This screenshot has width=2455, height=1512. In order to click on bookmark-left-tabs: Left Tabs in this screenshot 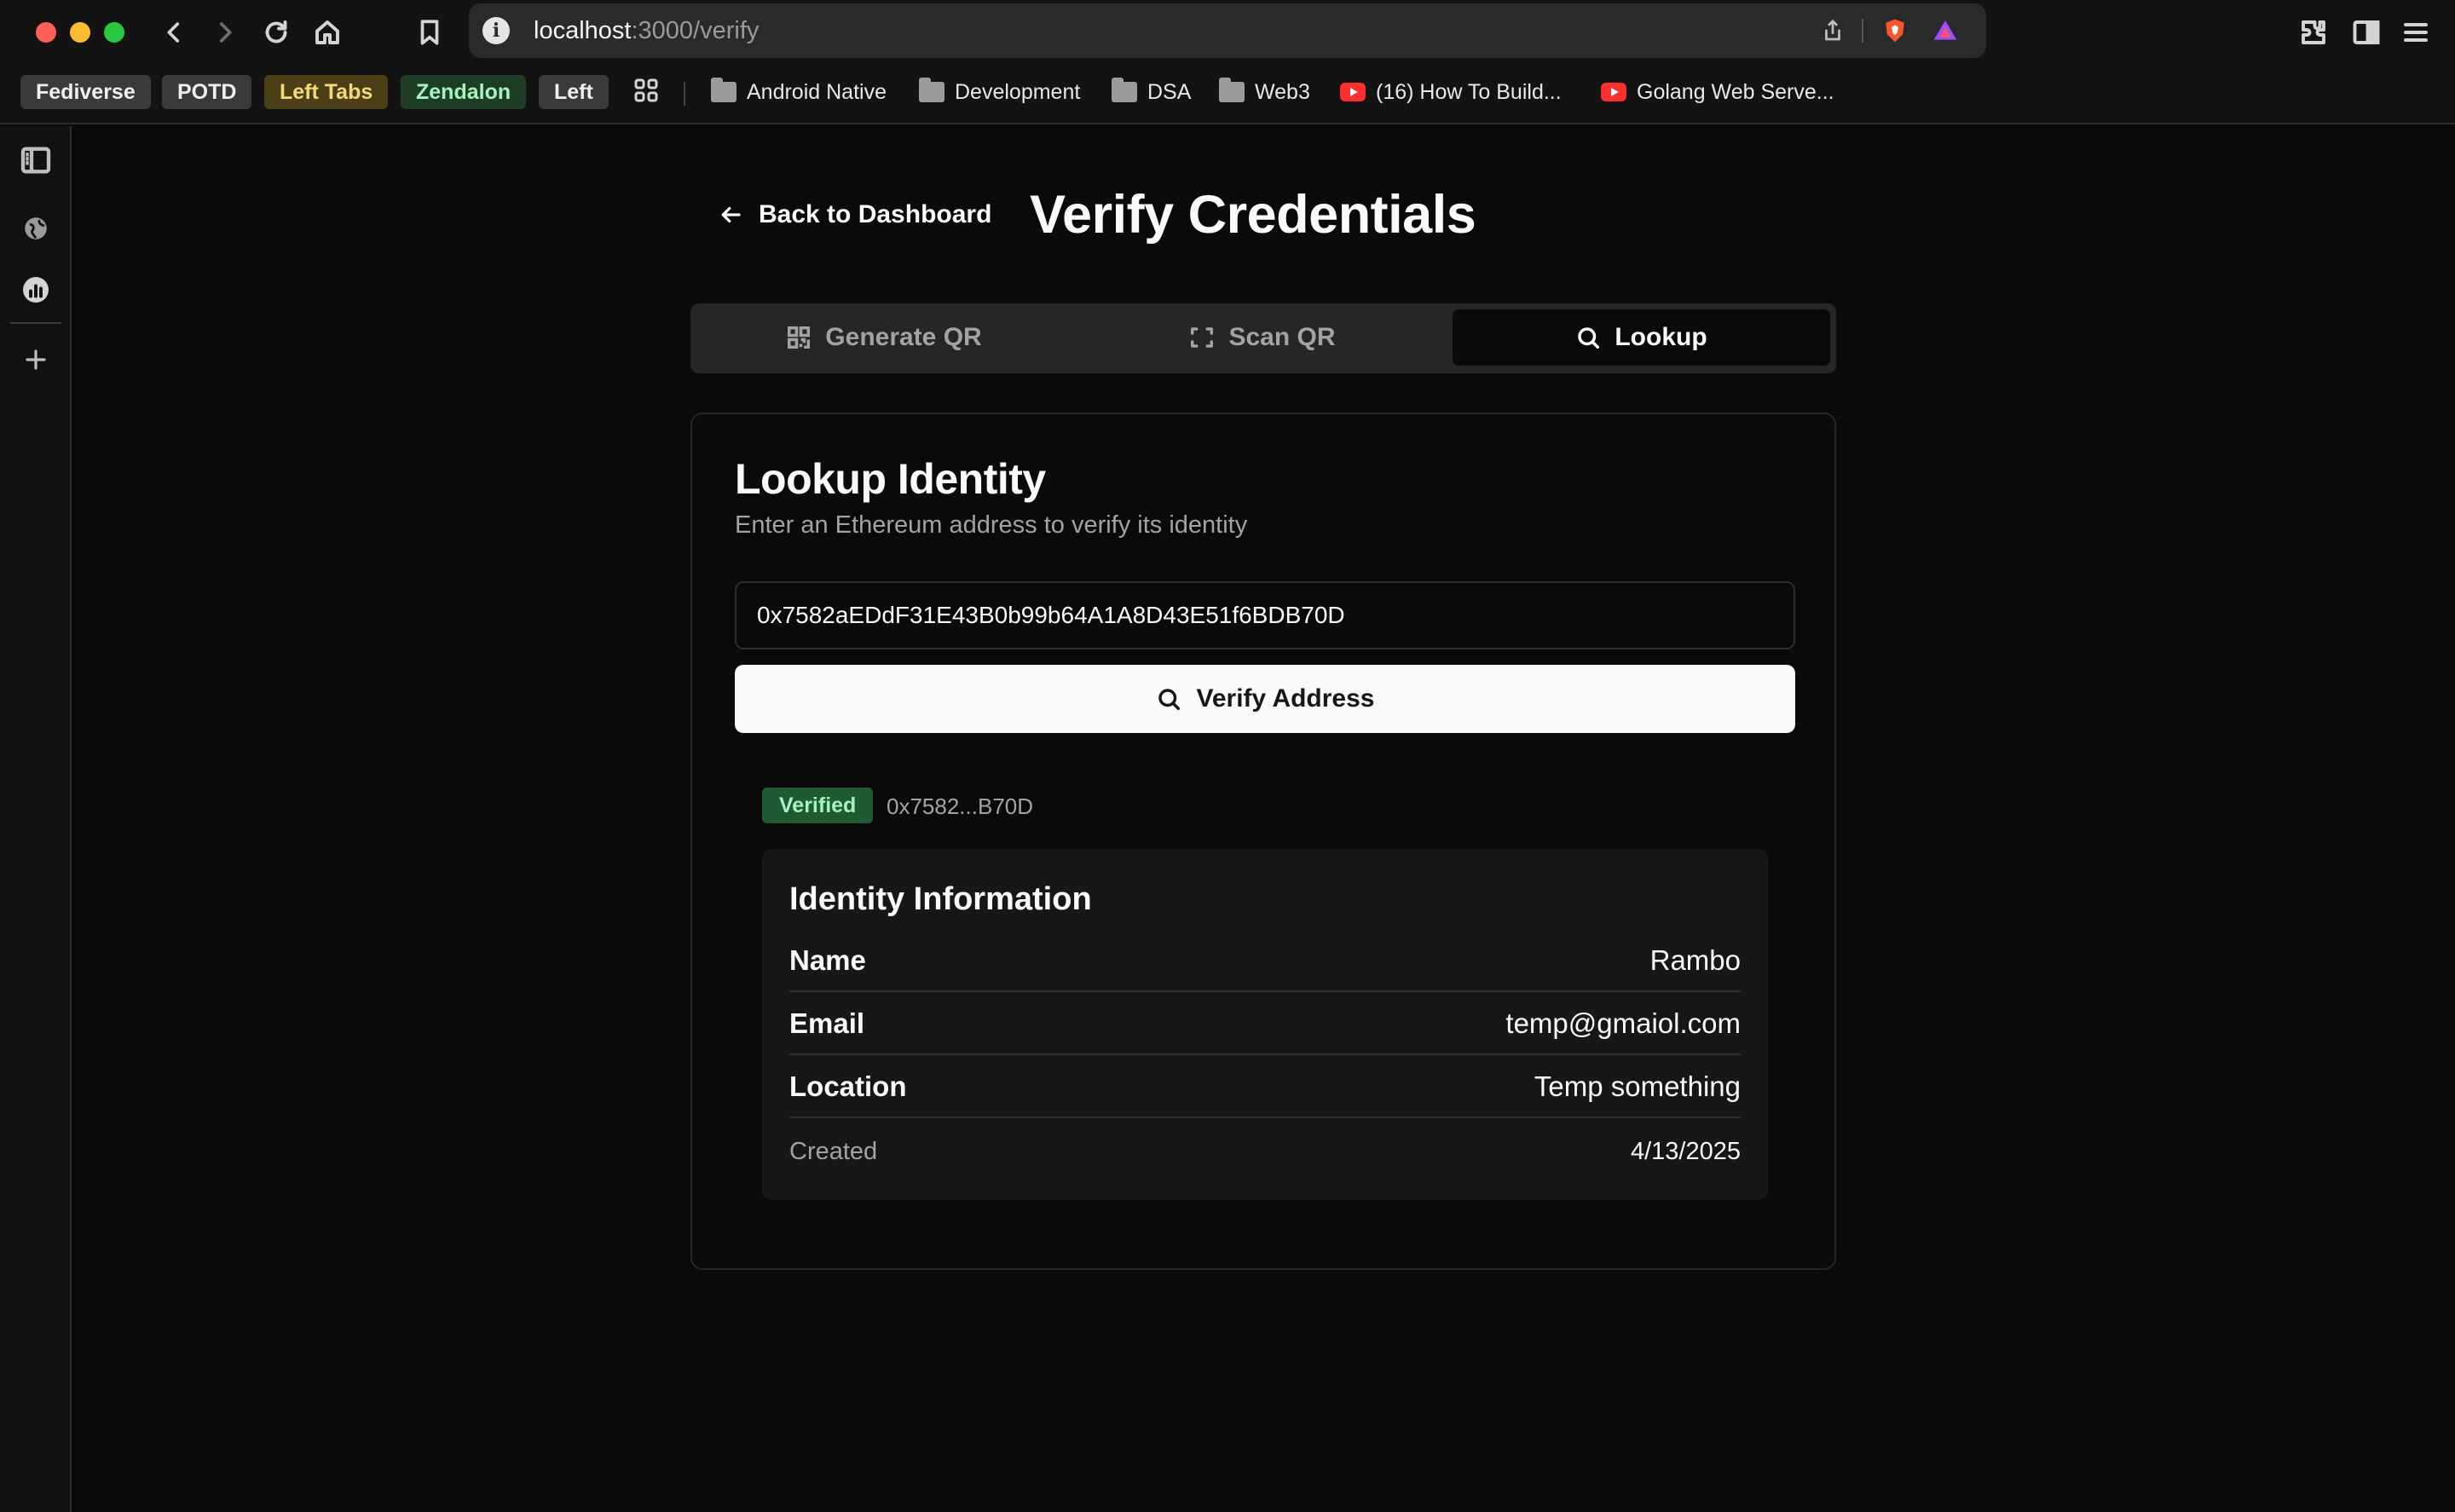, I will do `click(326, 92)`.